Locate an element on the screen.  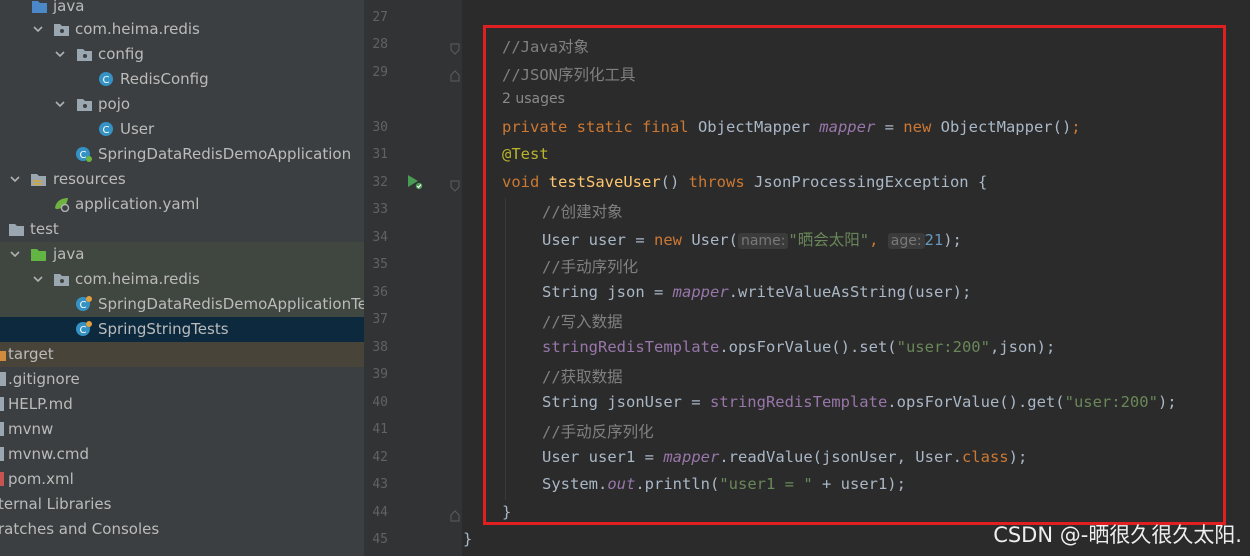
tree-item-app: C SpringDataRedisDemoApplication is located at coordinates (182, 154).